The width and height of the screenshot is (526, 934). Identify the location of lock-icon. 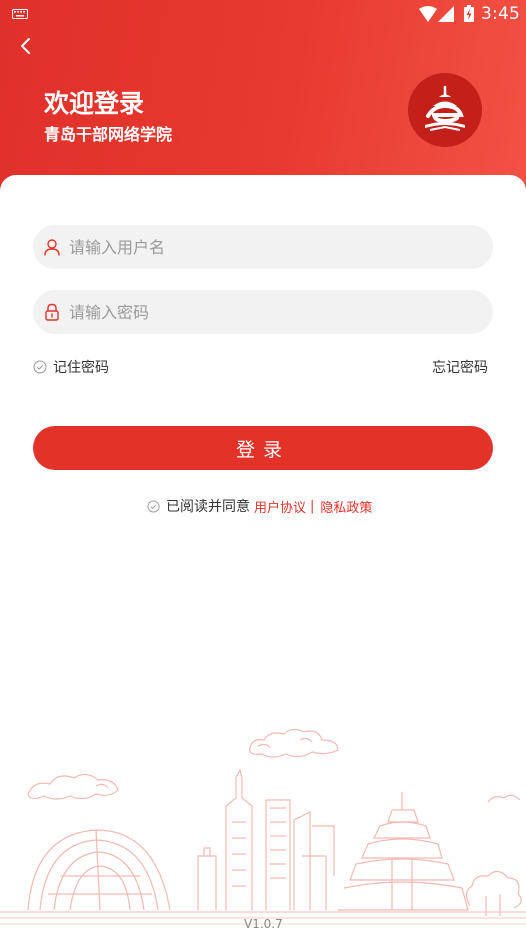
(52, 312).